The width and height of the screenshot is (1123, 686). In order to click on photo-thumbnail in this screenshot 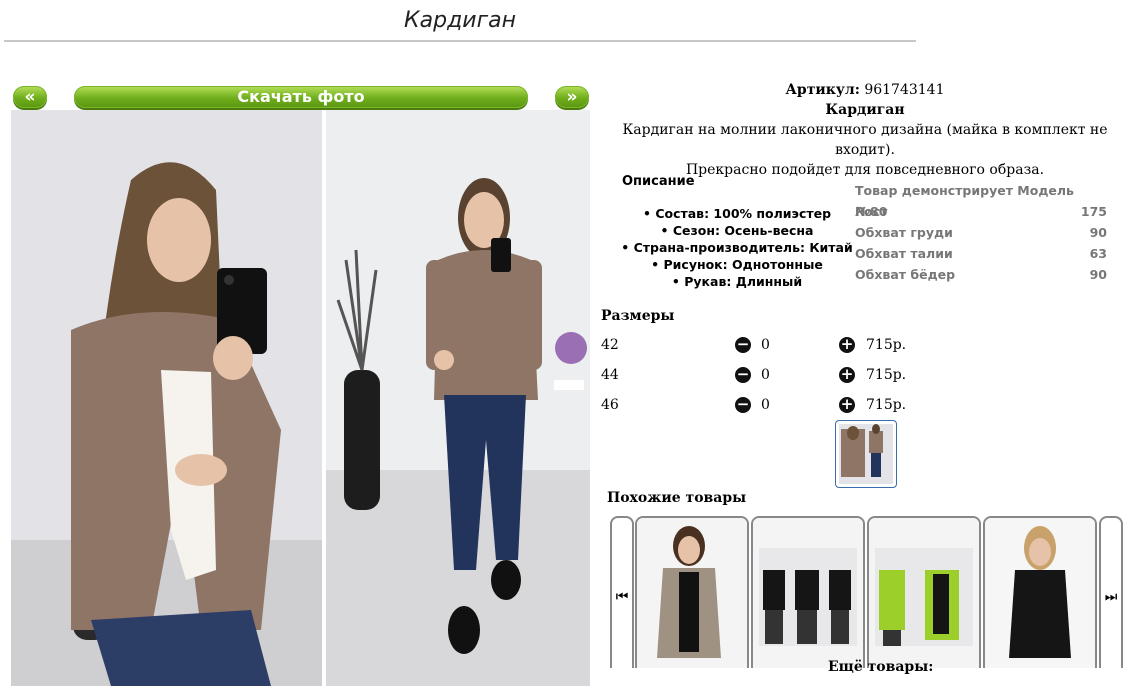, I will do `click(866, 454)`.